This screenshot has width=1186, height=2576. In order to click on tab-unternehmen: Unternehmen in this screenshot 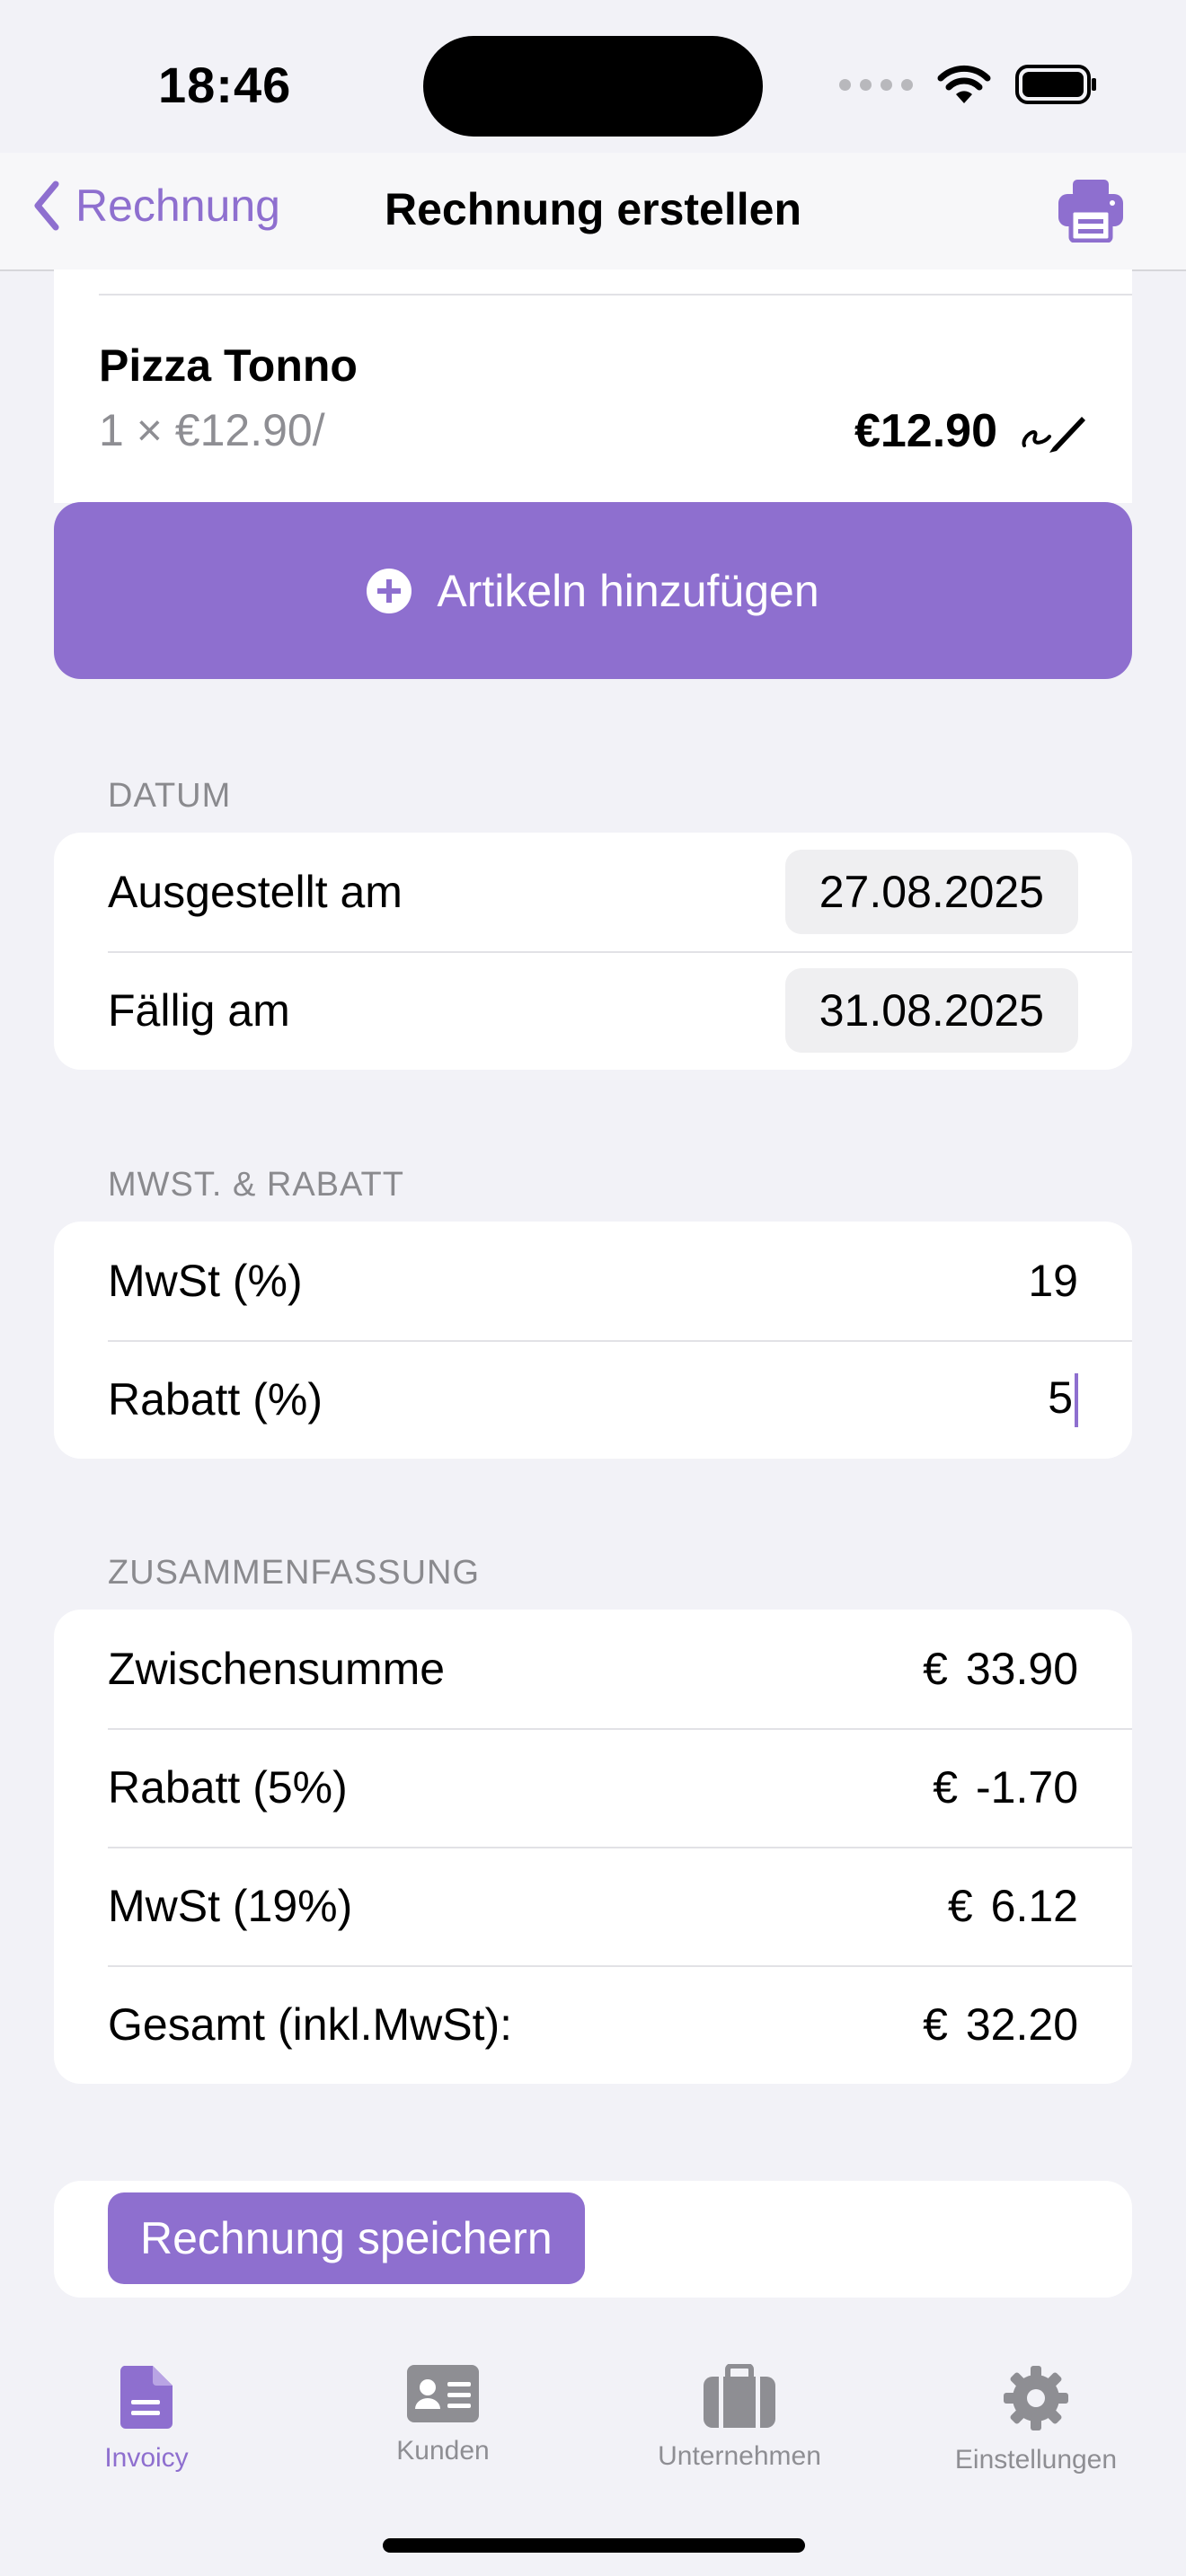, I will do `click(739, 2418)`.